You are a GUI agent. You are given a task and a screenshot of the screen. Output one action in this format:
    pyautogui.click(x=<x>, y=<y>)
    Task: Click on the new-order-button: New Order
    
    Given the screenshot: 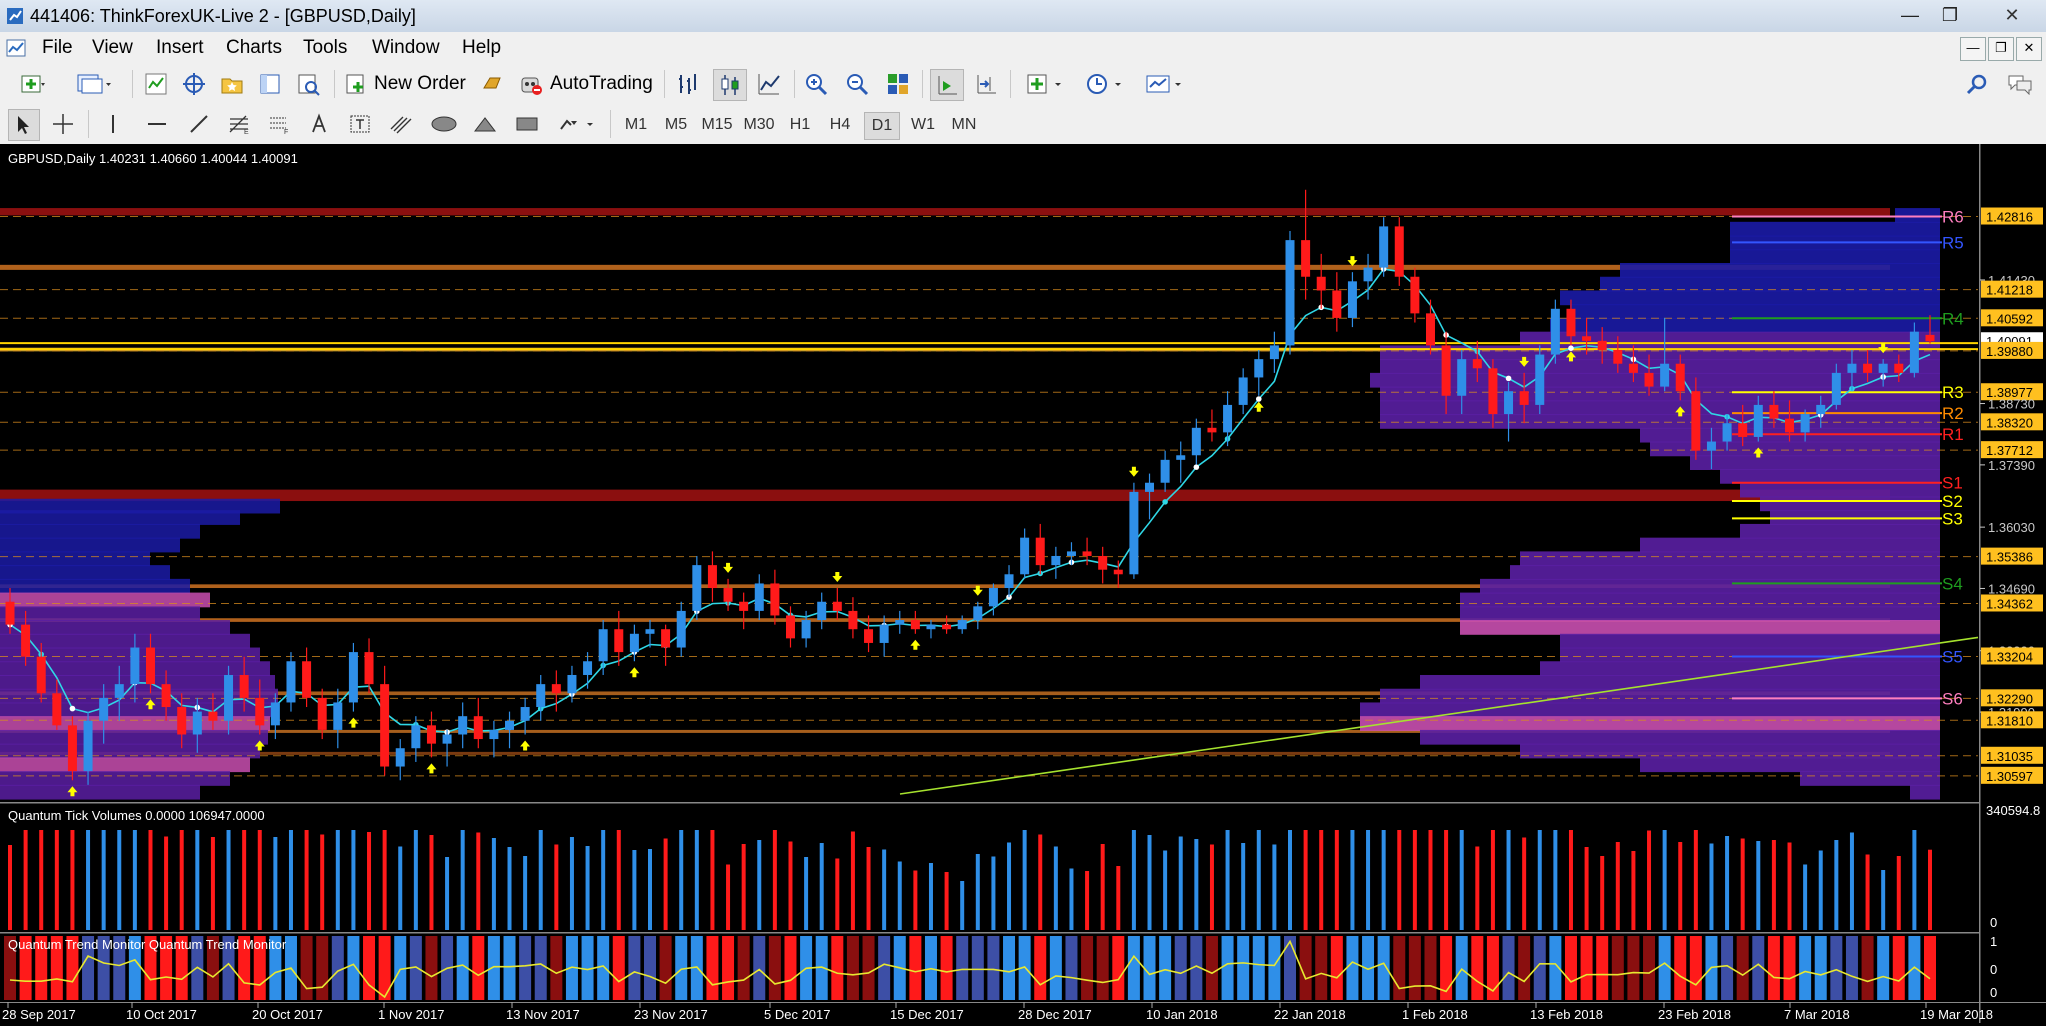 What is the action you would take?
    pyautogui.click(x=408, y=84)
    